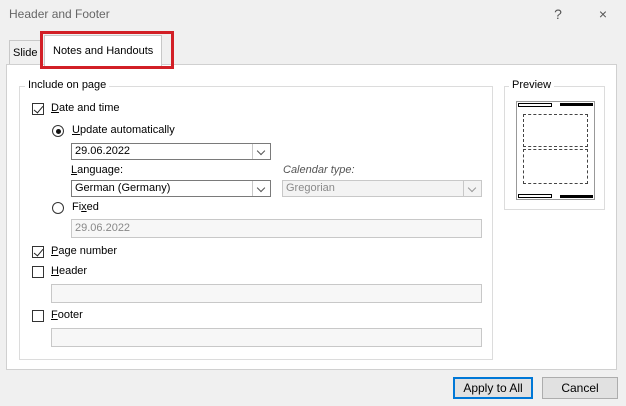 This screenshot has width=626, height=406. Describe the element at coordinates (103, 228) in the screenshot. I see `fixed-date-value: 29.06.2022` at that location.